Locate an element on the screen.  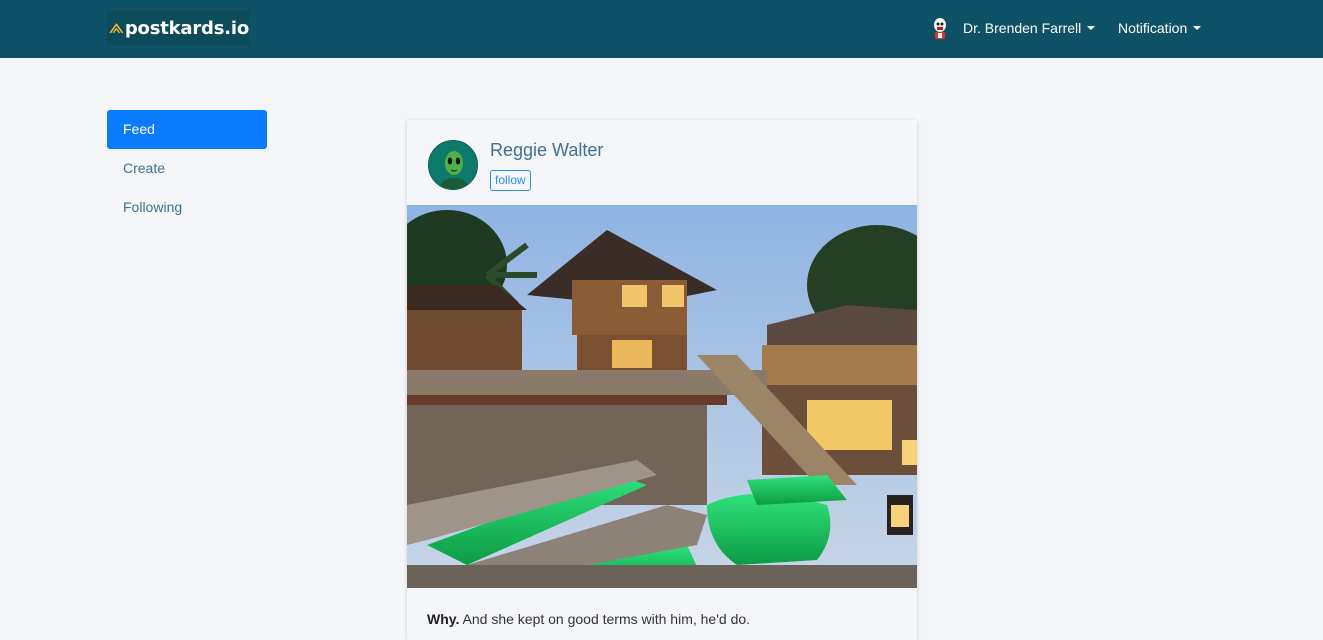
chevron-logo-icon is located at coordinates (116, 28).